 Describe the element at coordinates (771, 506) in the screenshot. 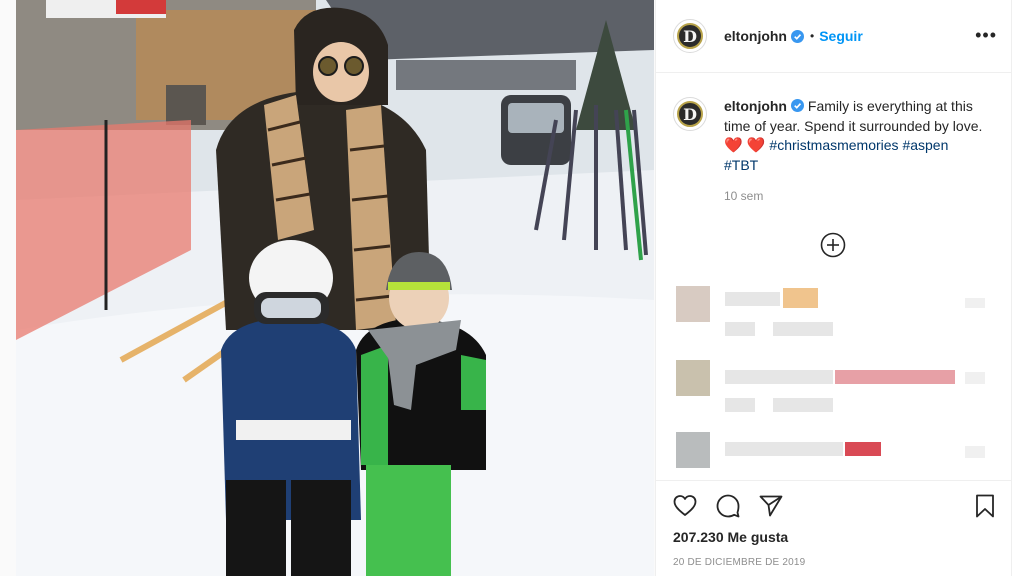

I see `paper-plane-icon` at that location.